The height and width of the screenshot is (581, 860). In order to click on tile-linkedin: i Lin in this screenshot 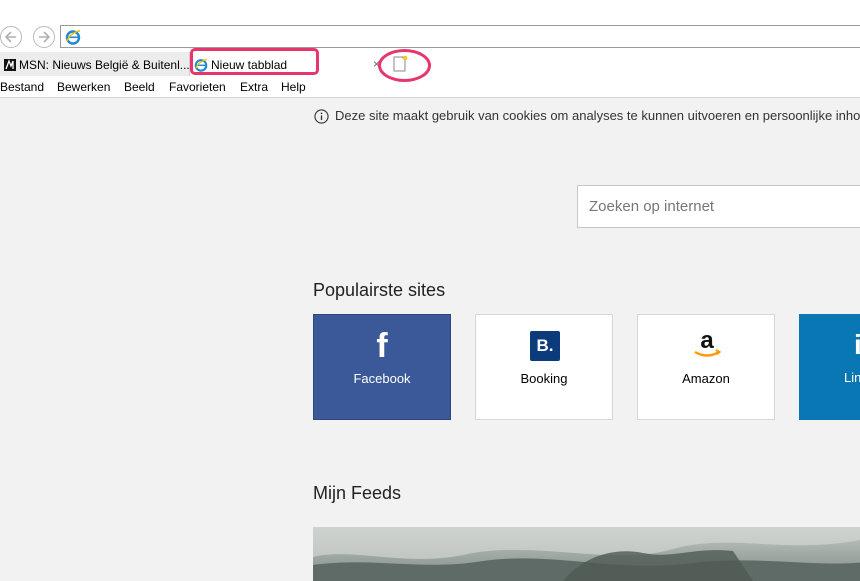, I will do `click(829, 367)`.